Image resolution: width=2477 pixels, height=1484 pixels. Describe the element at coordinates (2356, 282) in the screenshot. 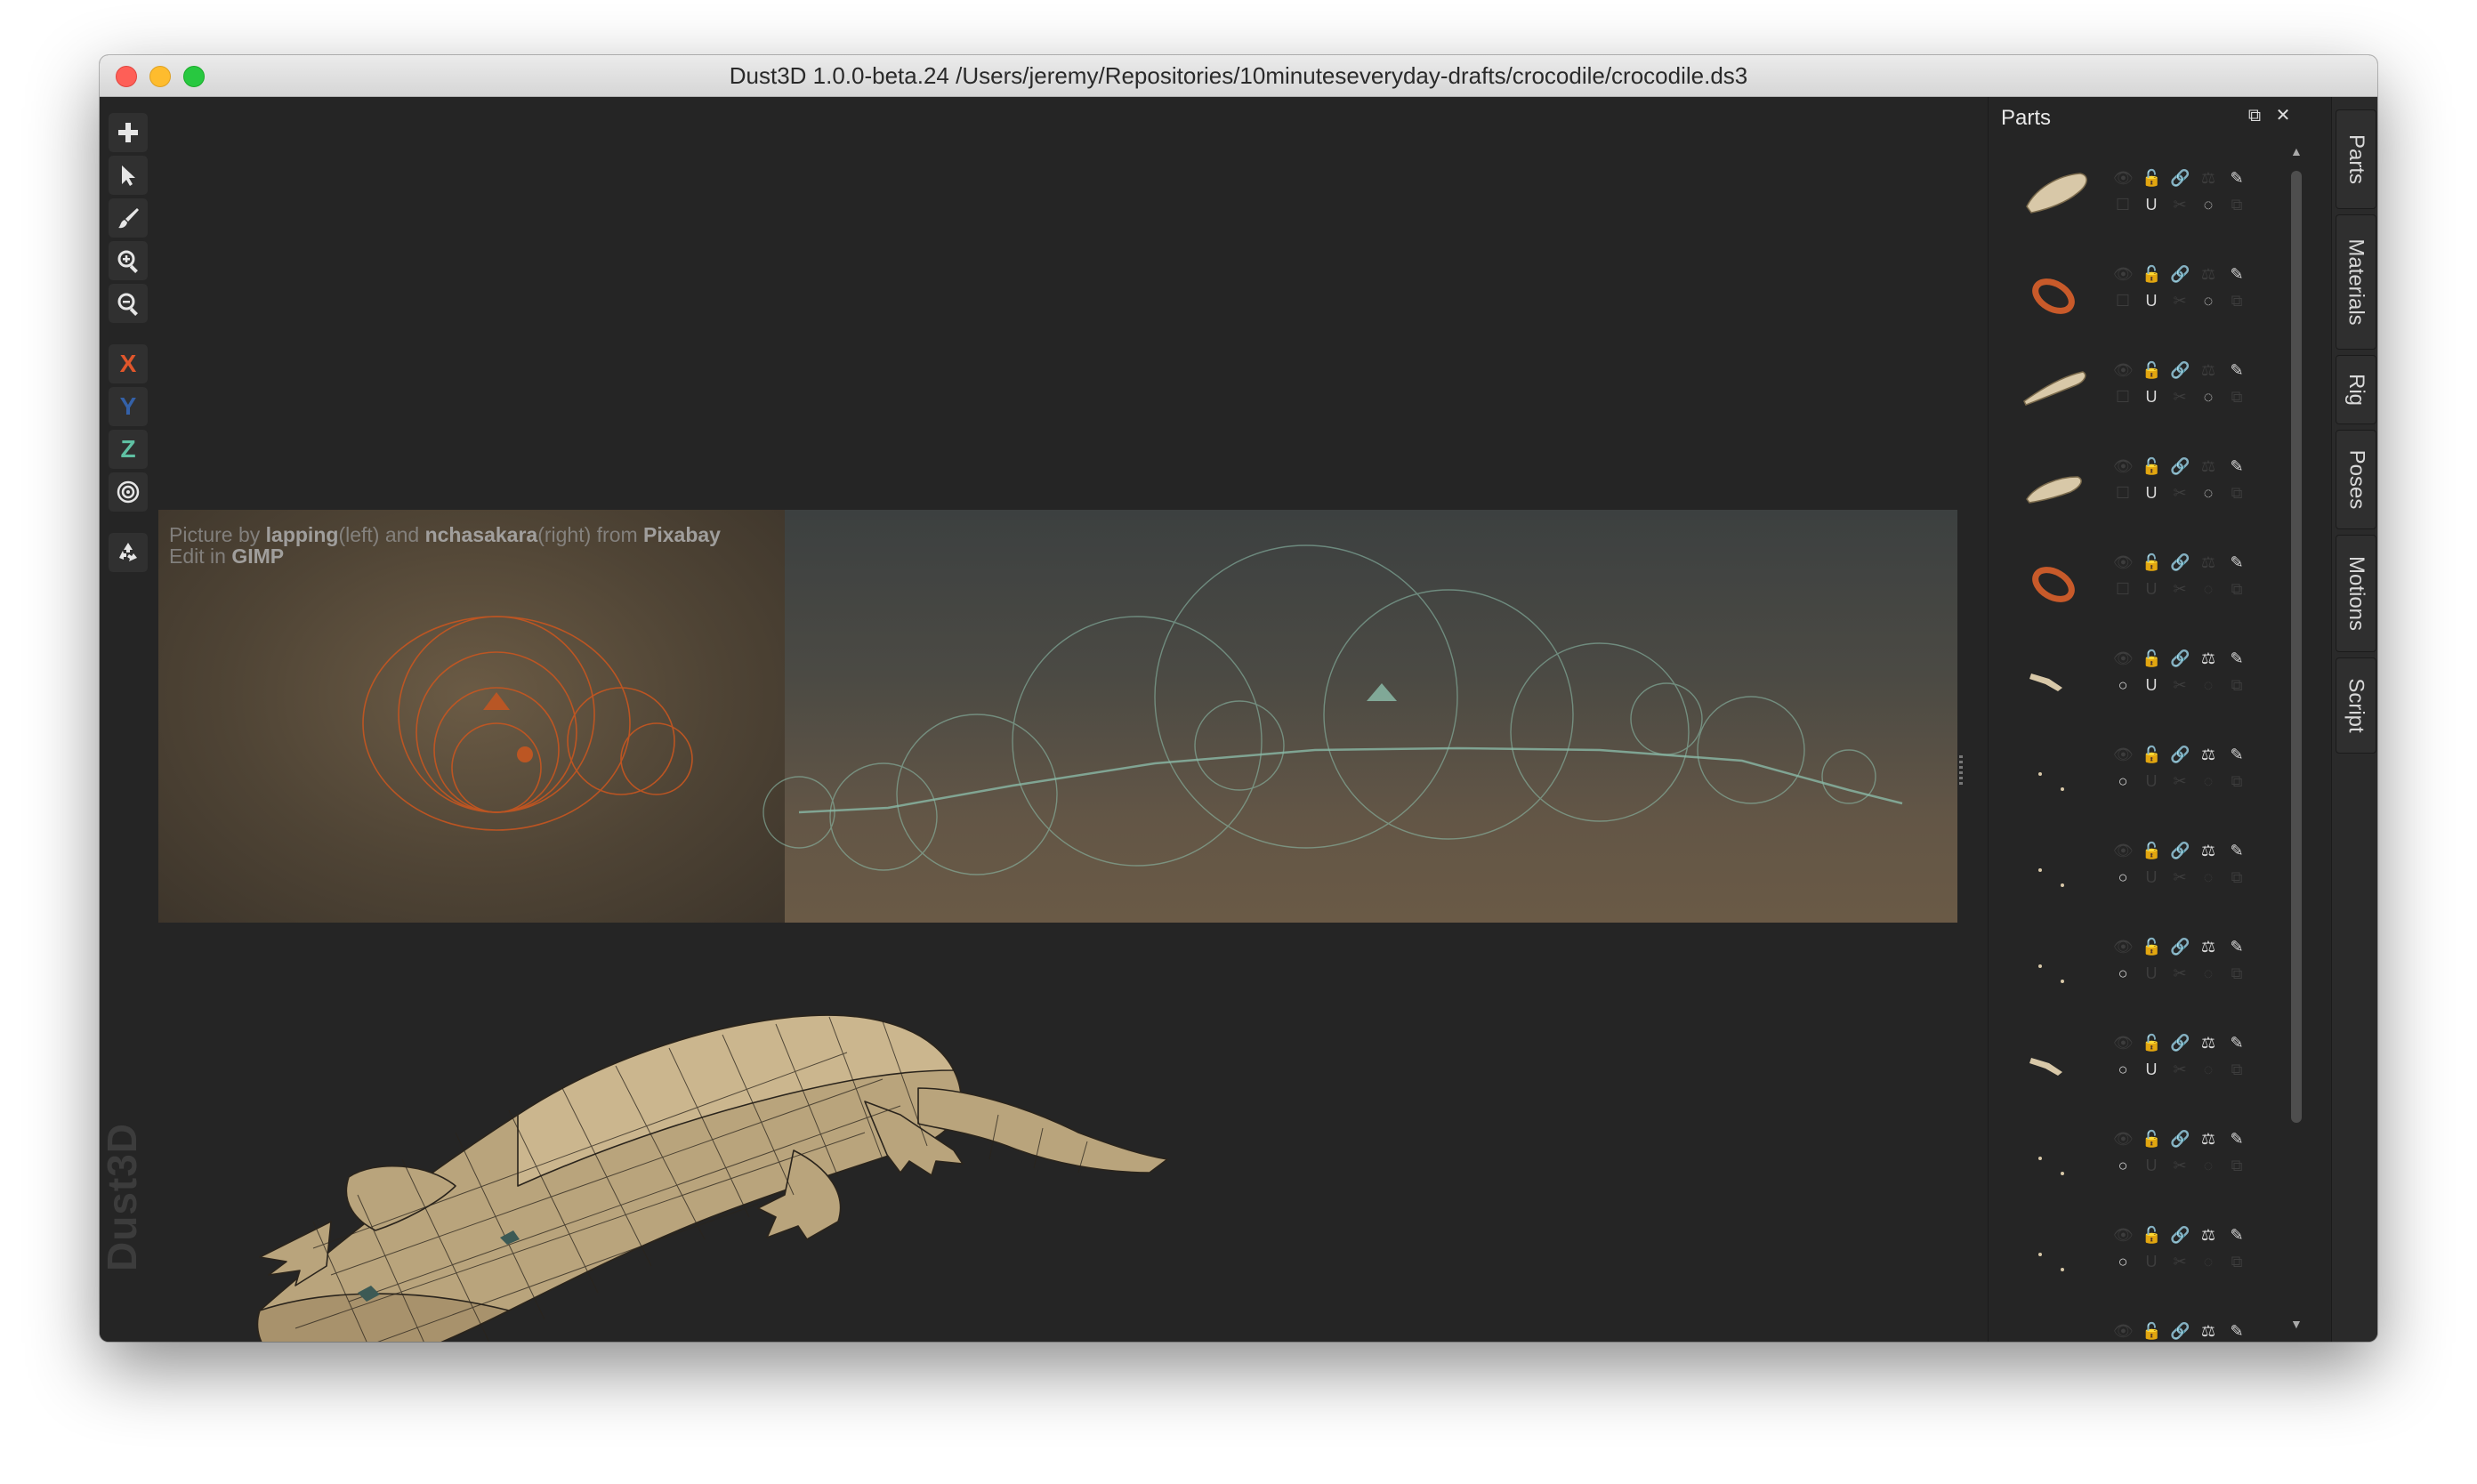

I see `tab-materials: Materials` at that location.